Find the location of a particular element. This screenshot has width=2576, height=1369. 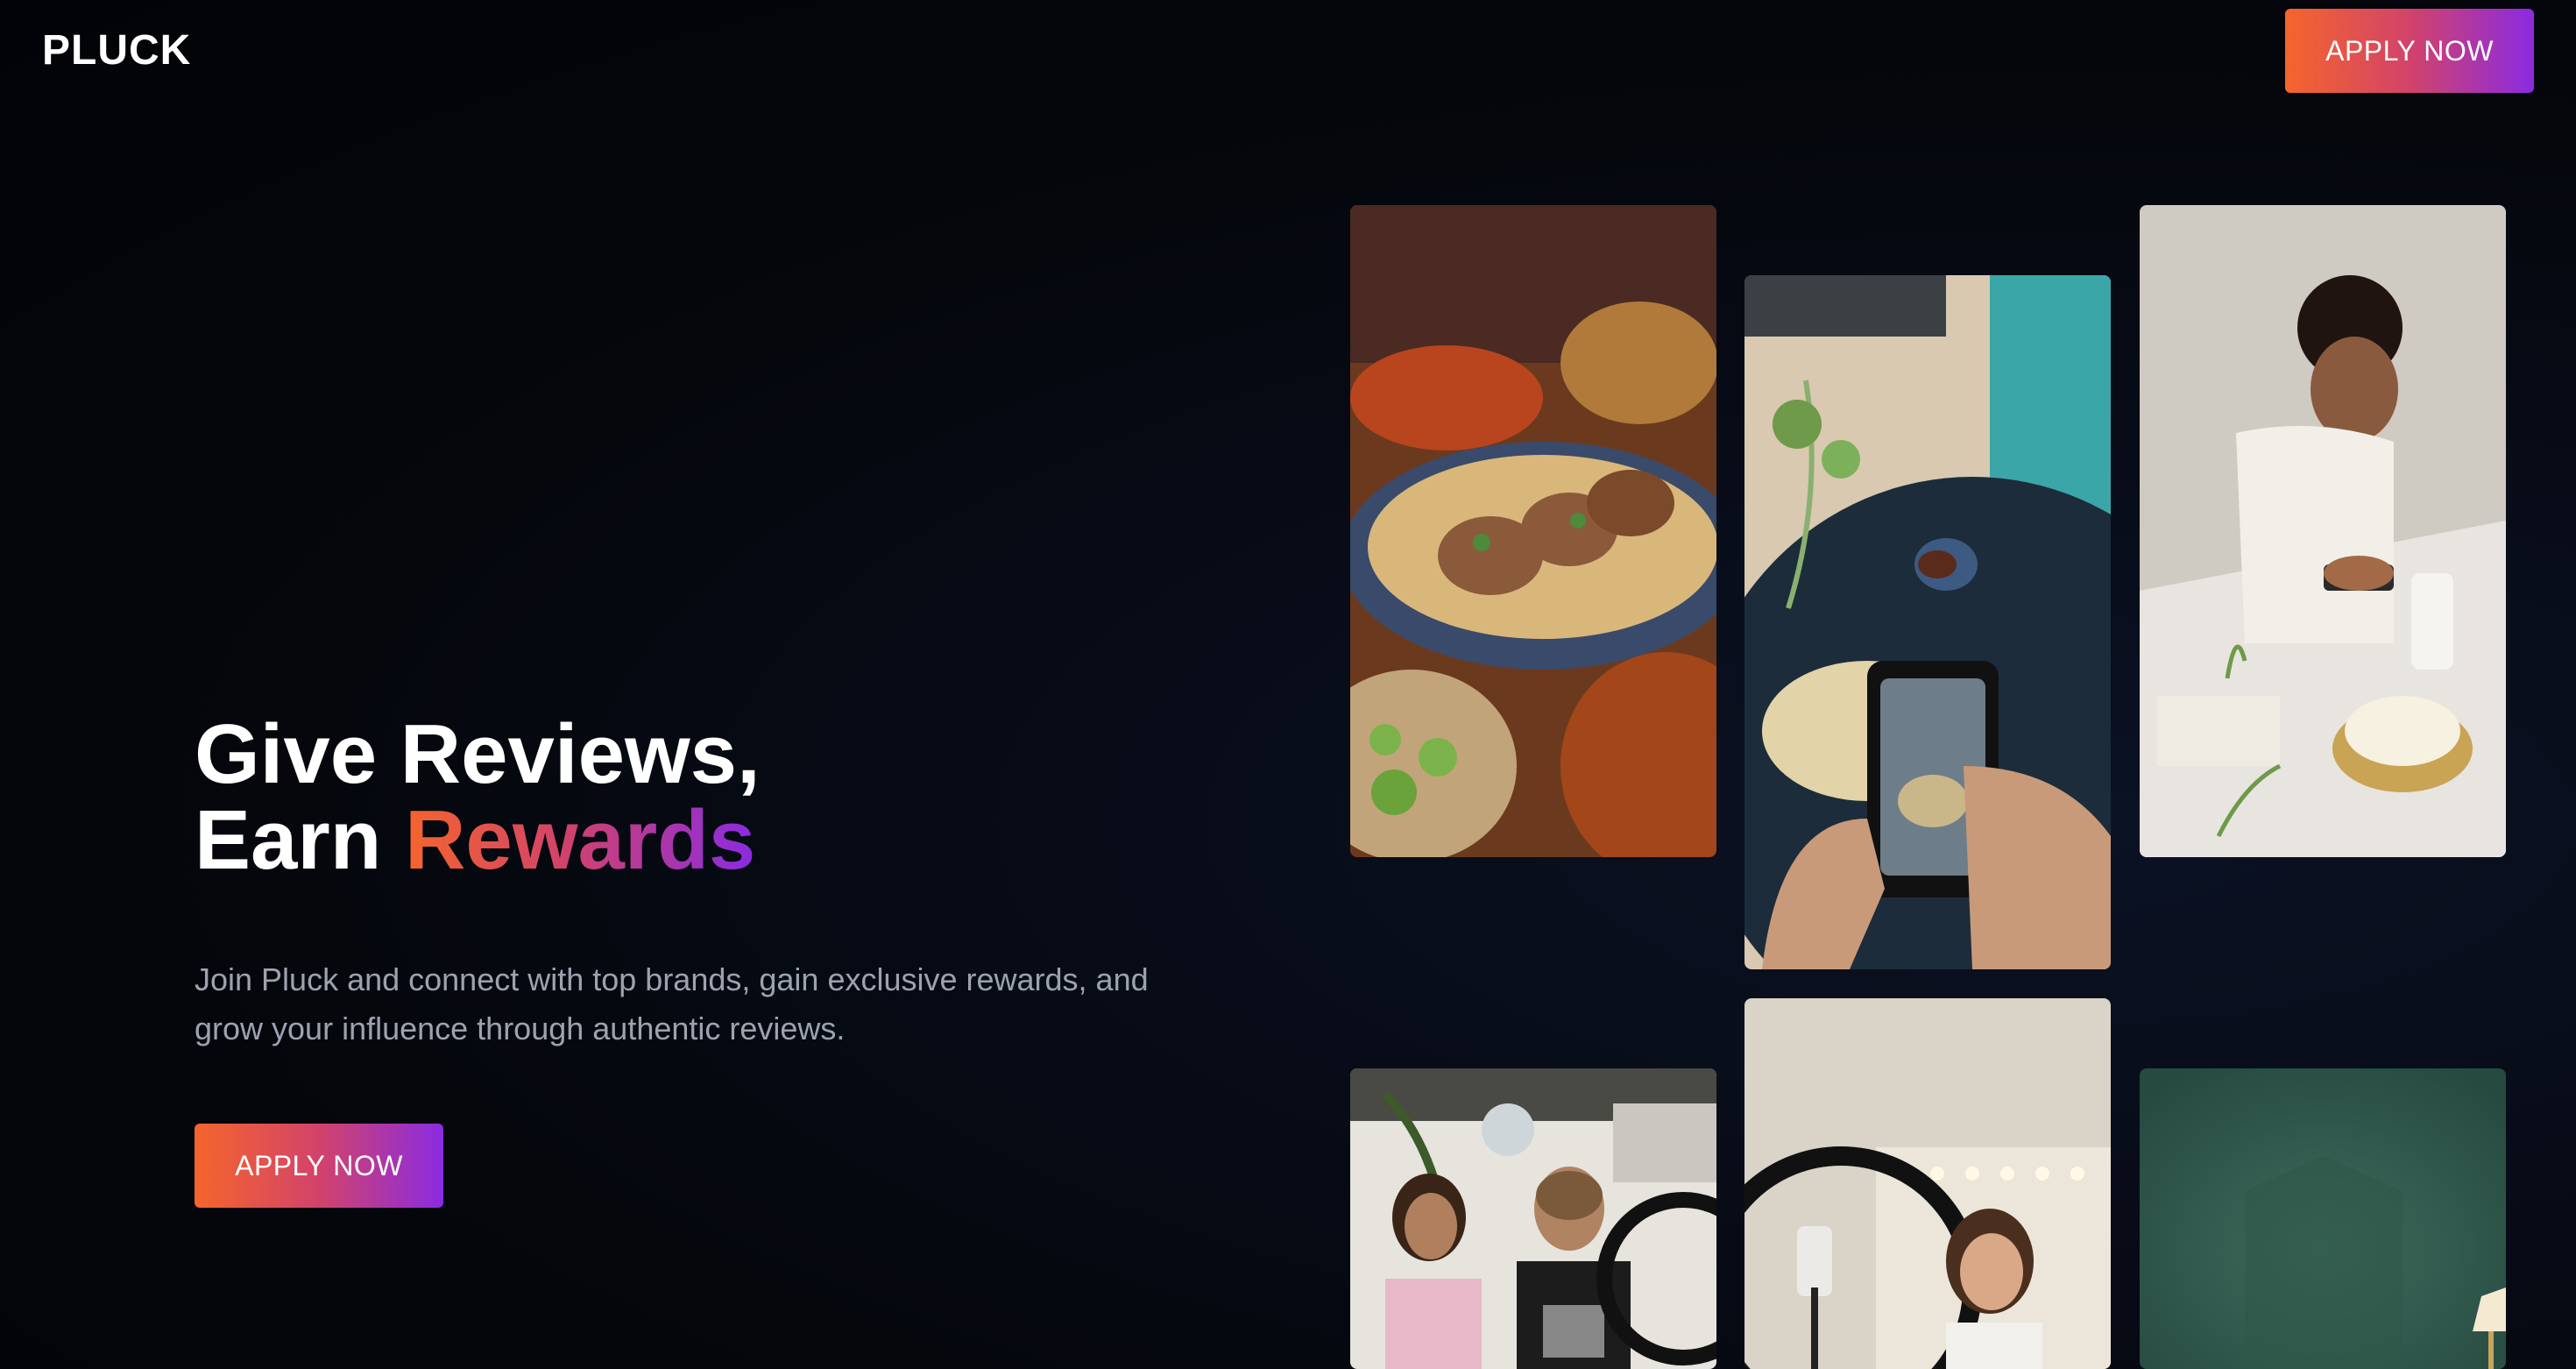

hero-title-line1: Give Reviews, is located at coordinates (478, 754).